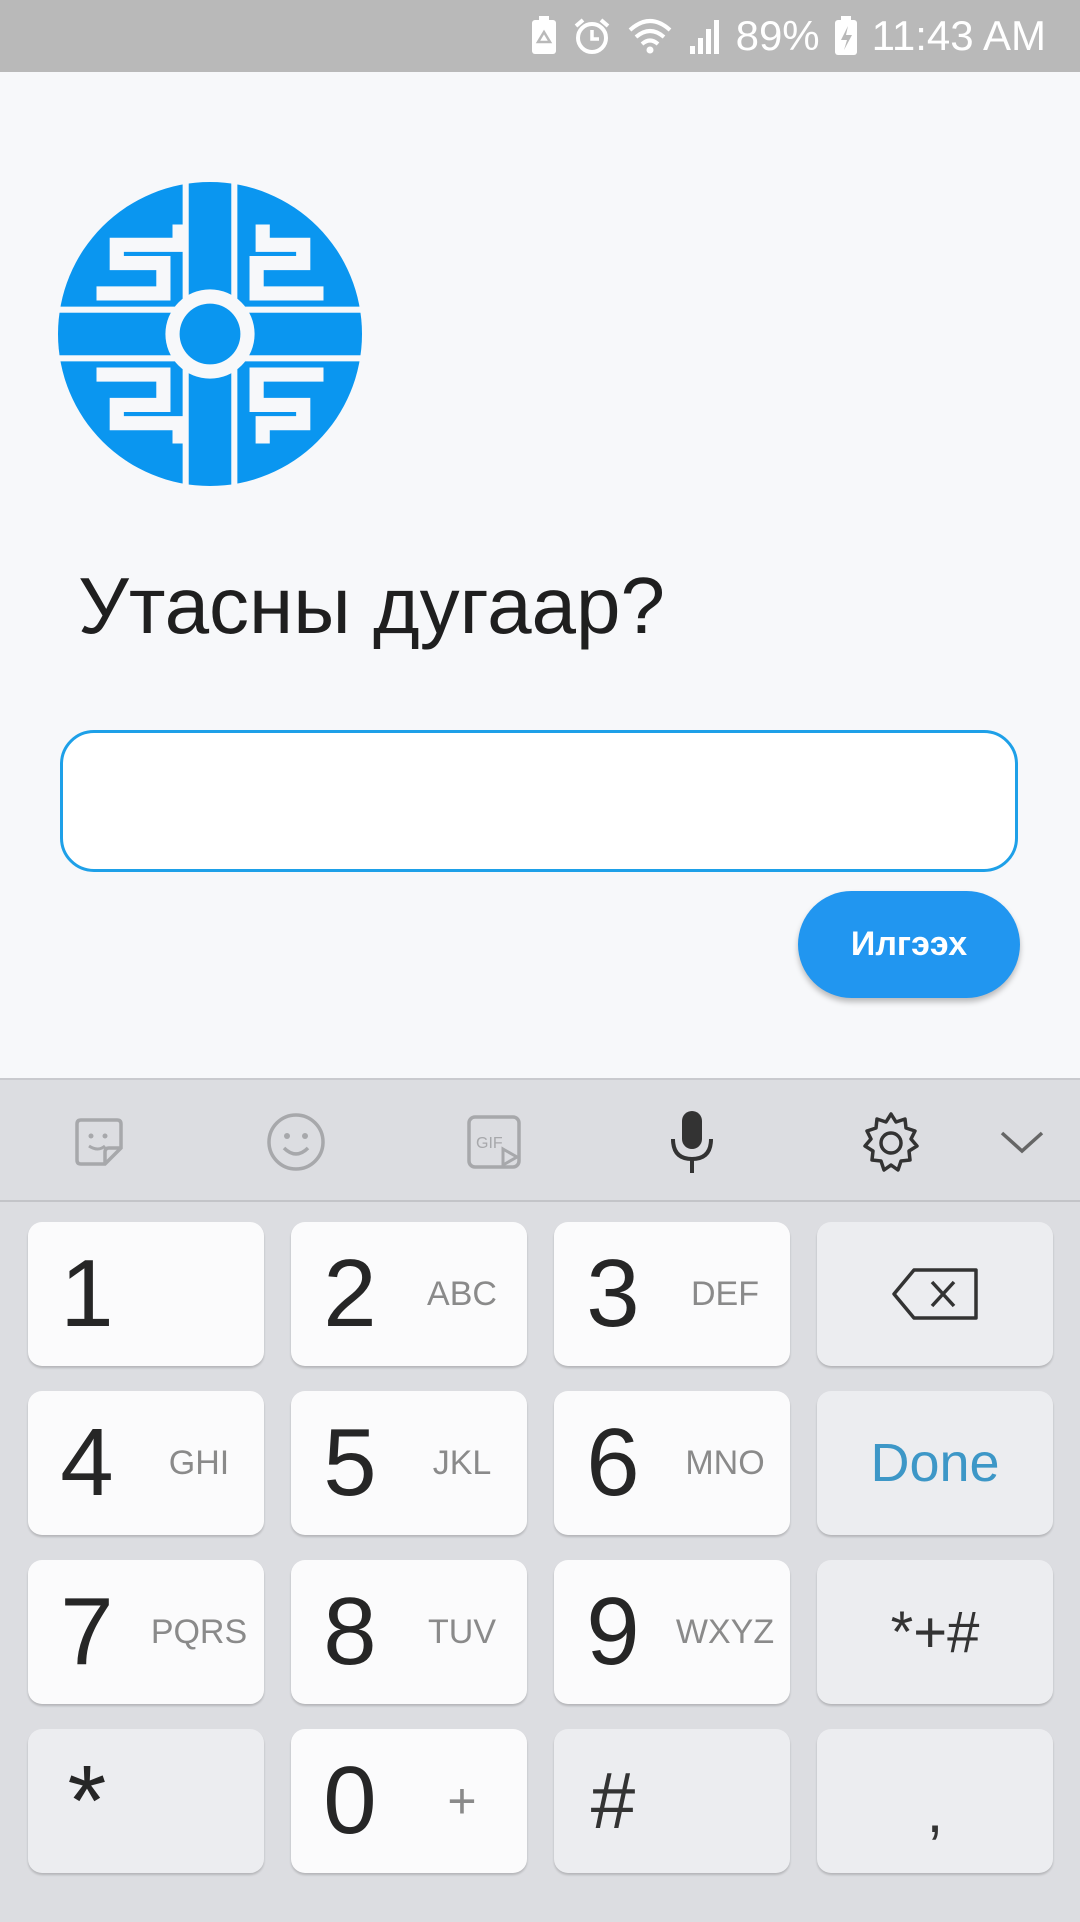 Image resolution: width=1080 pixels, height=1922 pixels. Describe the element at coordinates (540, 1141) in the screenshot. I see `keyboard-toolbar: GIF` at that location.